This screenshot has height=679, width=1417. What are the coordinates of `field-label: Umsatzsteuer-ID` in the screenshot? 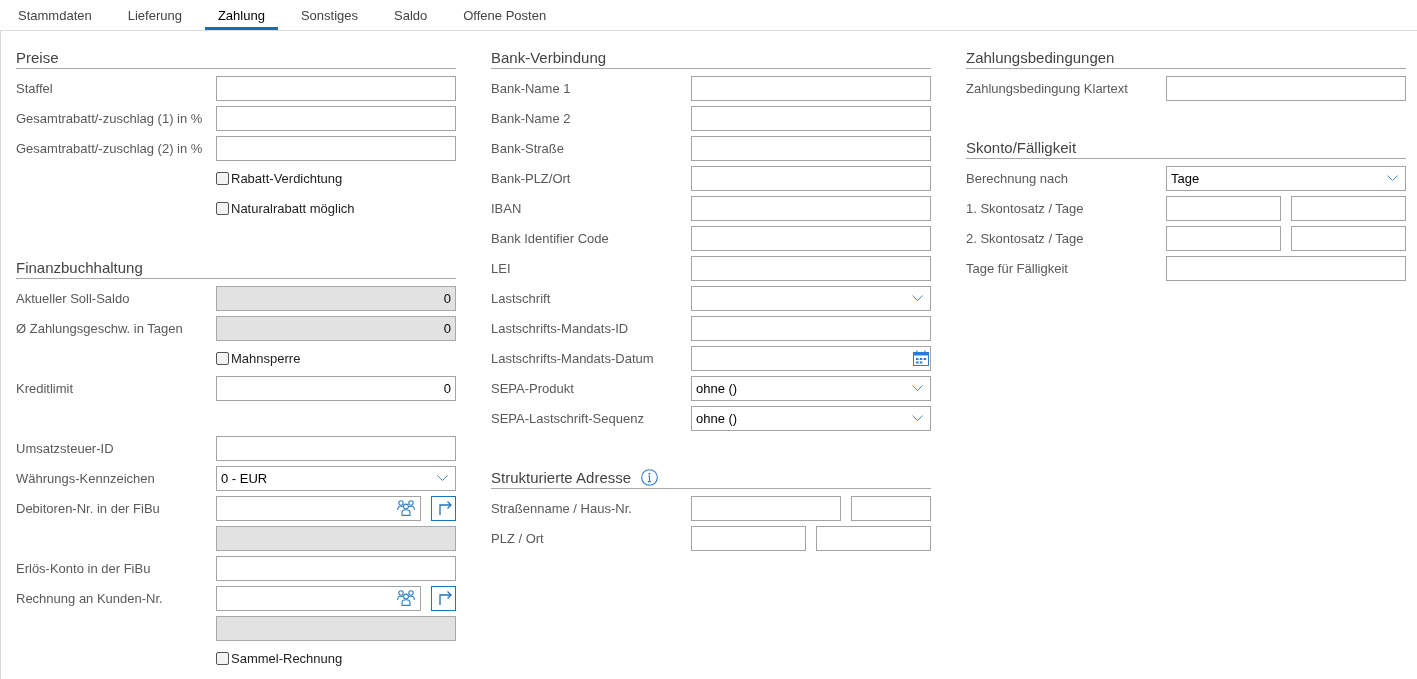 It's located at (65, 448).